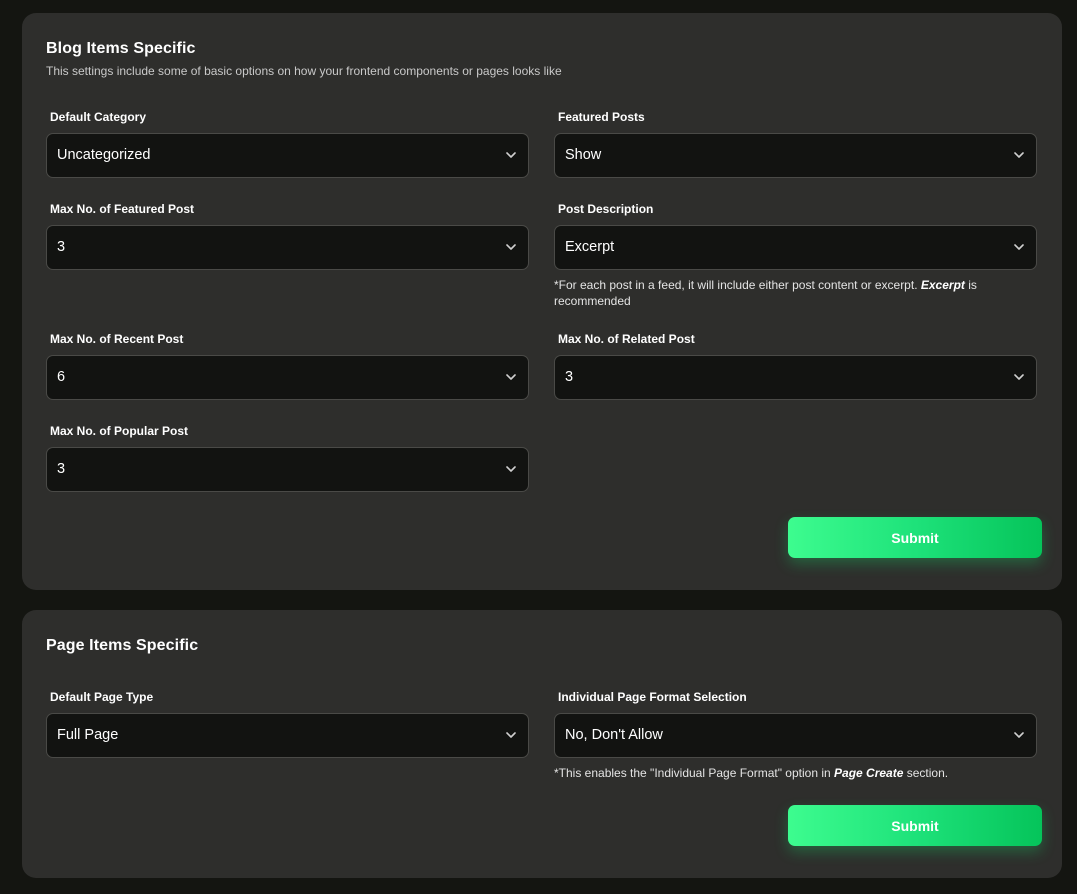 The height and width of the screenshot is (894, 1077). What do you see at coordinates (61, 377) in the screenshot?
I see `max-recent-value: 6` at bounding box center [61, 377].